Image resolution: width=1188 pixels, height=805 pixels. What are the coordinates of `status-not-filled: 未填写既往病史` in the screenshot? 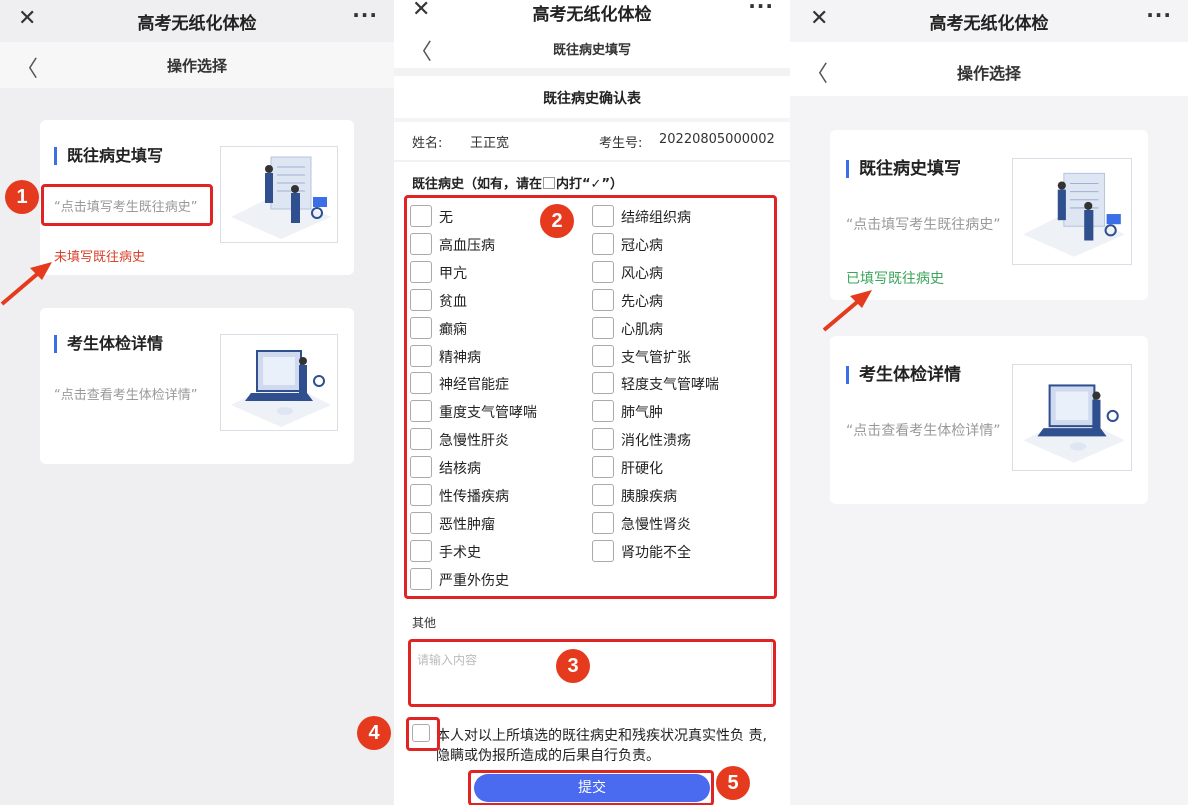 It's located at (100, 257).